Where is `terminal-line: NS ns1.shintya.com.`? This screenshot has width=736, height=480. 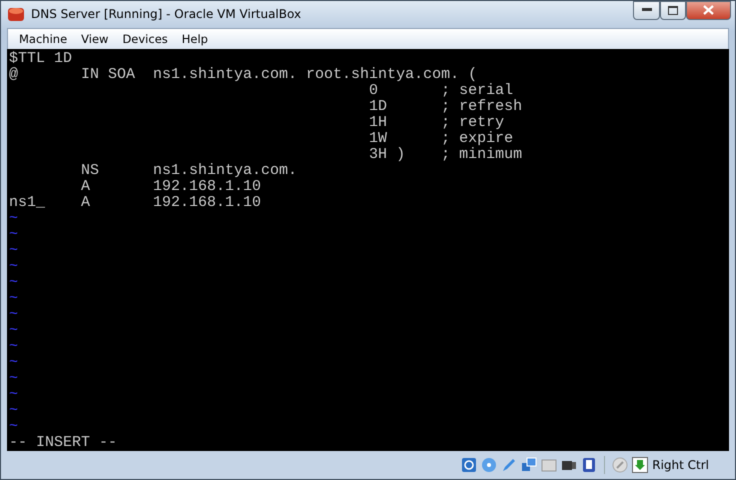
terminal-line: NS ns1.shintya.com. is located at coordinates (189, 170).